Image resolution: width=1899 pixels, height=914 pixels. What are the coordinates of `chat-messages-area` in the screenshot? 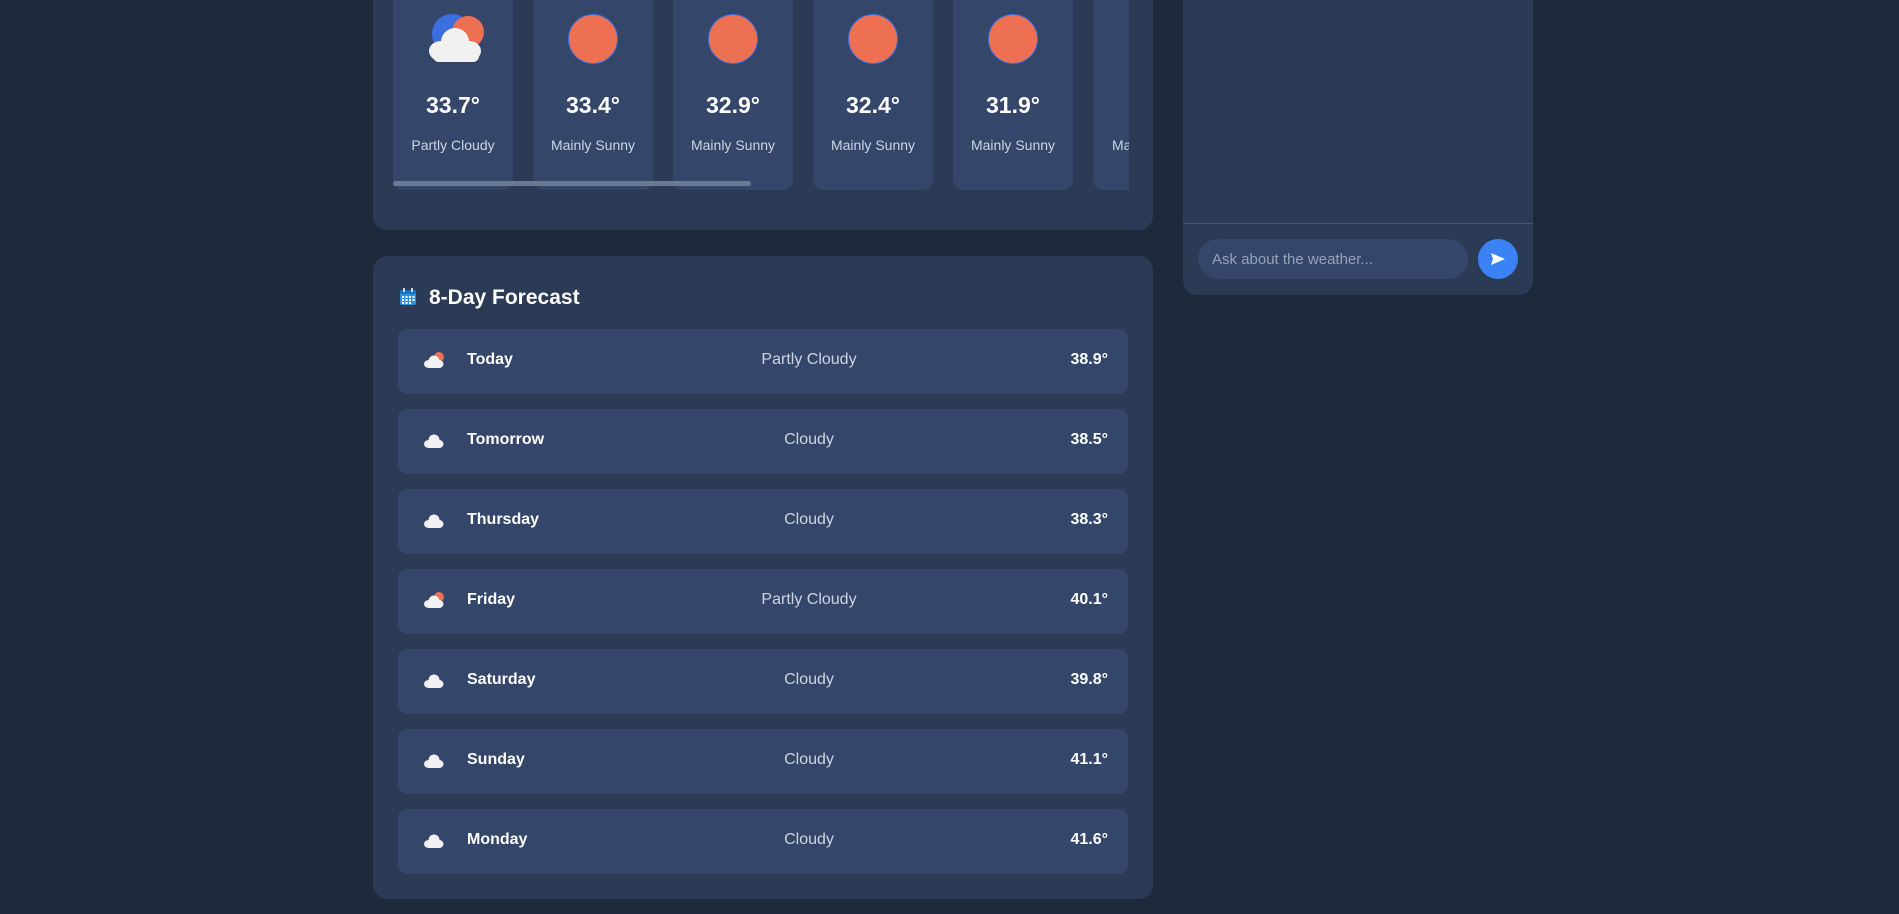 It's located at (1358, 111).